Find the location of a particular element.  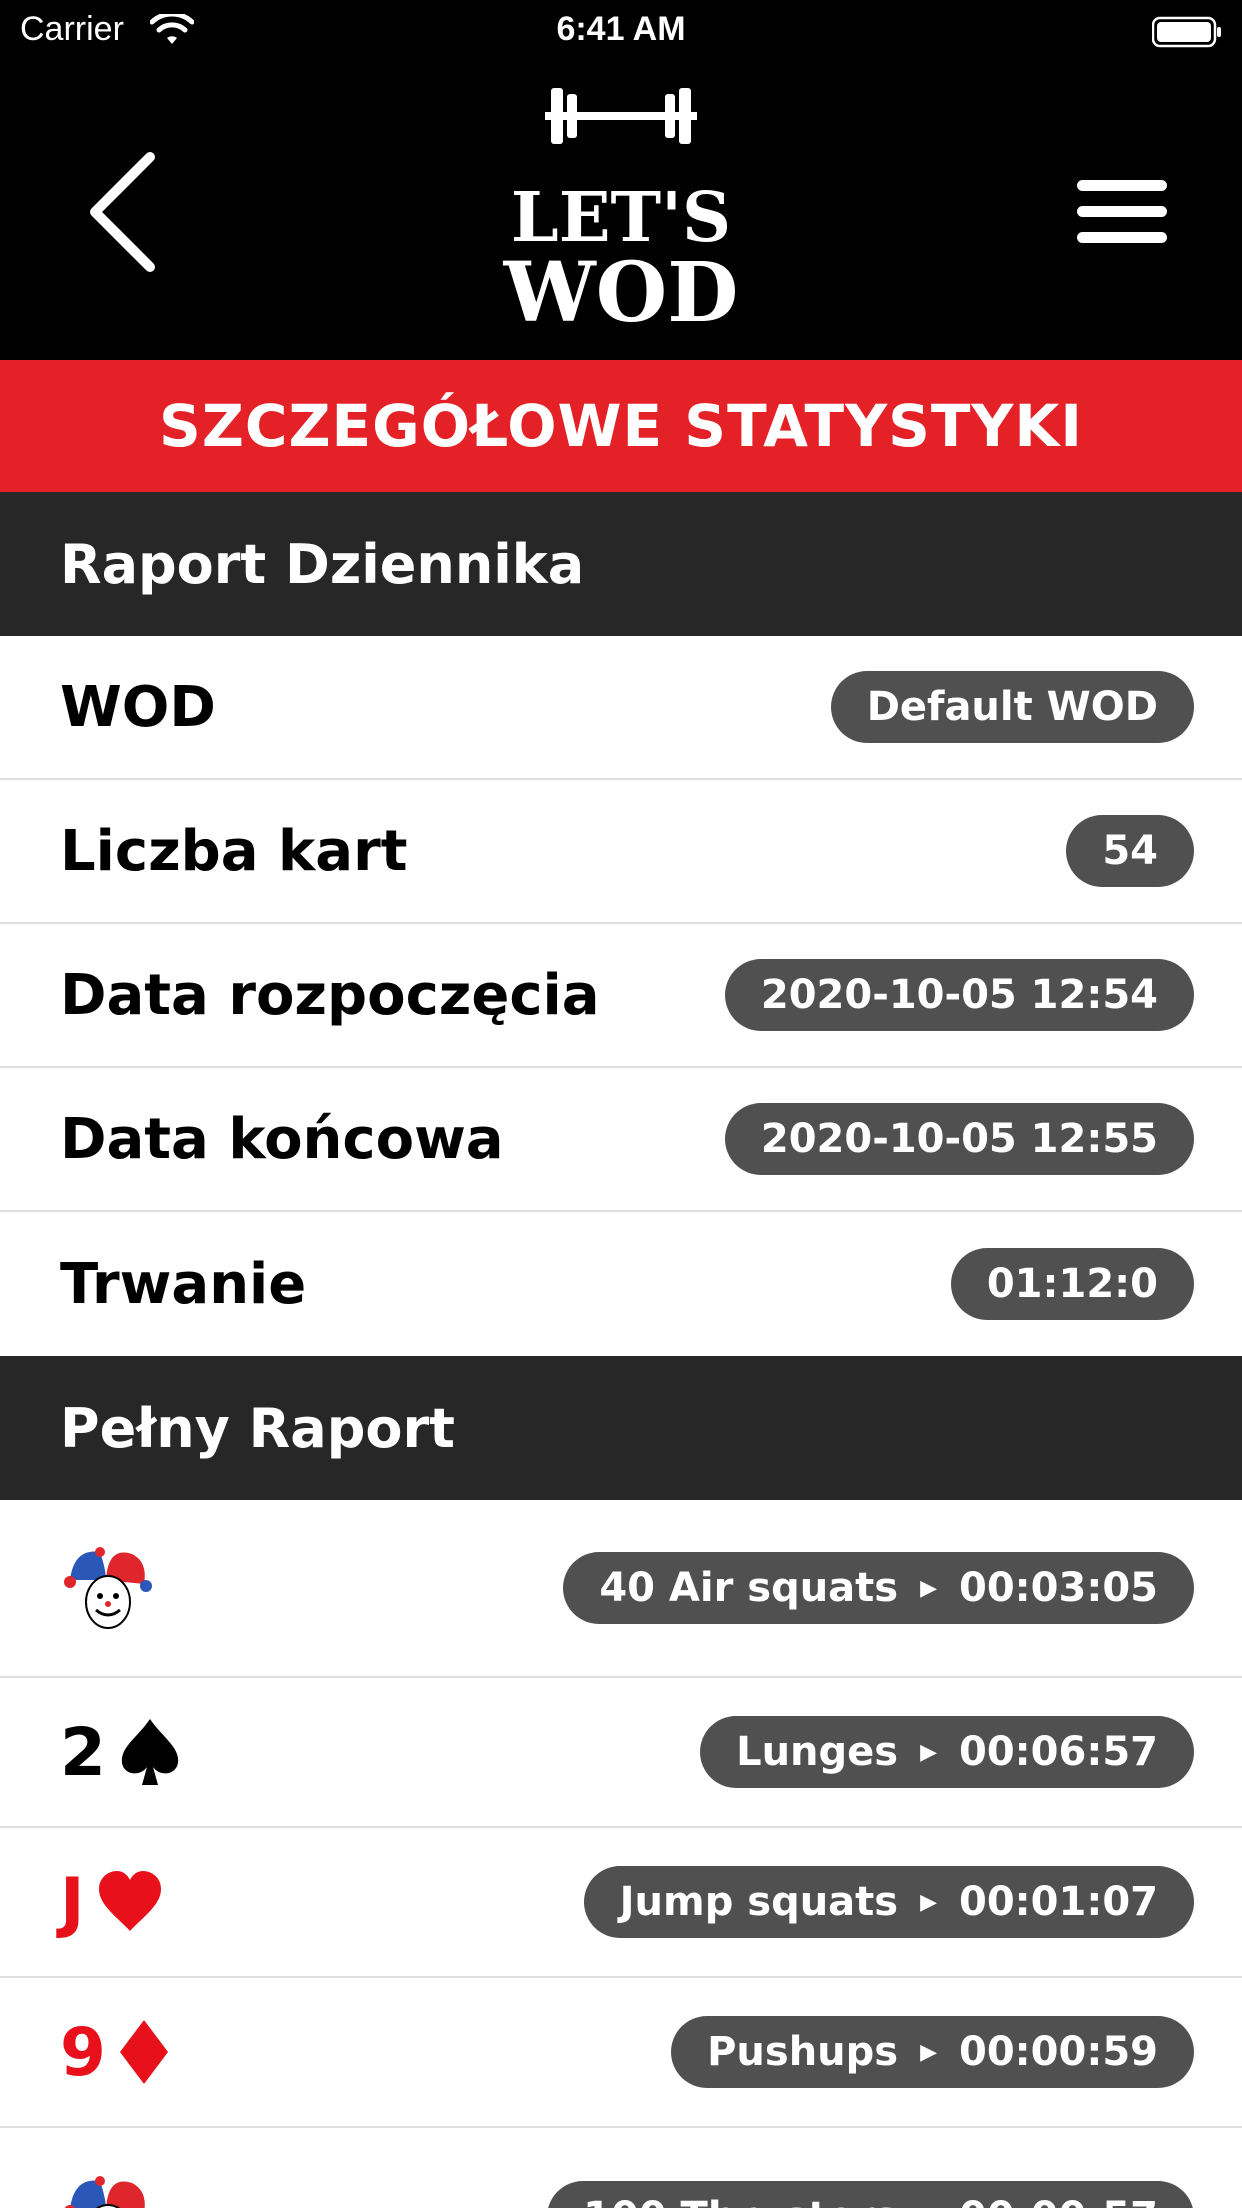

card-rank: J is located at coordinates (72, 1902).